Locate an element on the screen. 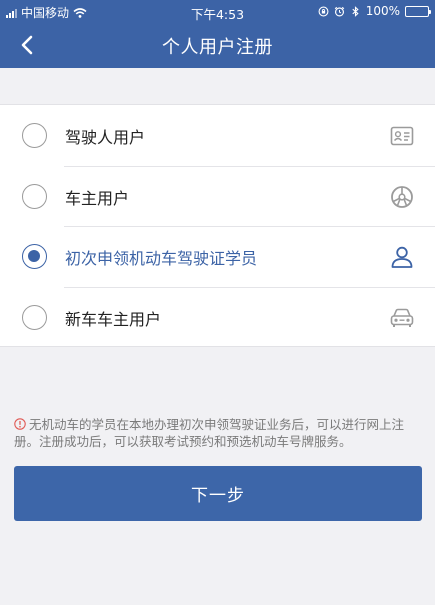  option-label: 驾驶人用户 is located at coordinates (105, 137).